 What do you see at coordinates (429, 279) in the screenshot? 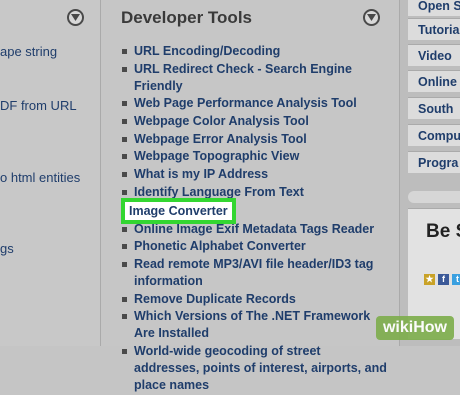
I see `star-icon: ★` at bounding box center [429, 279].